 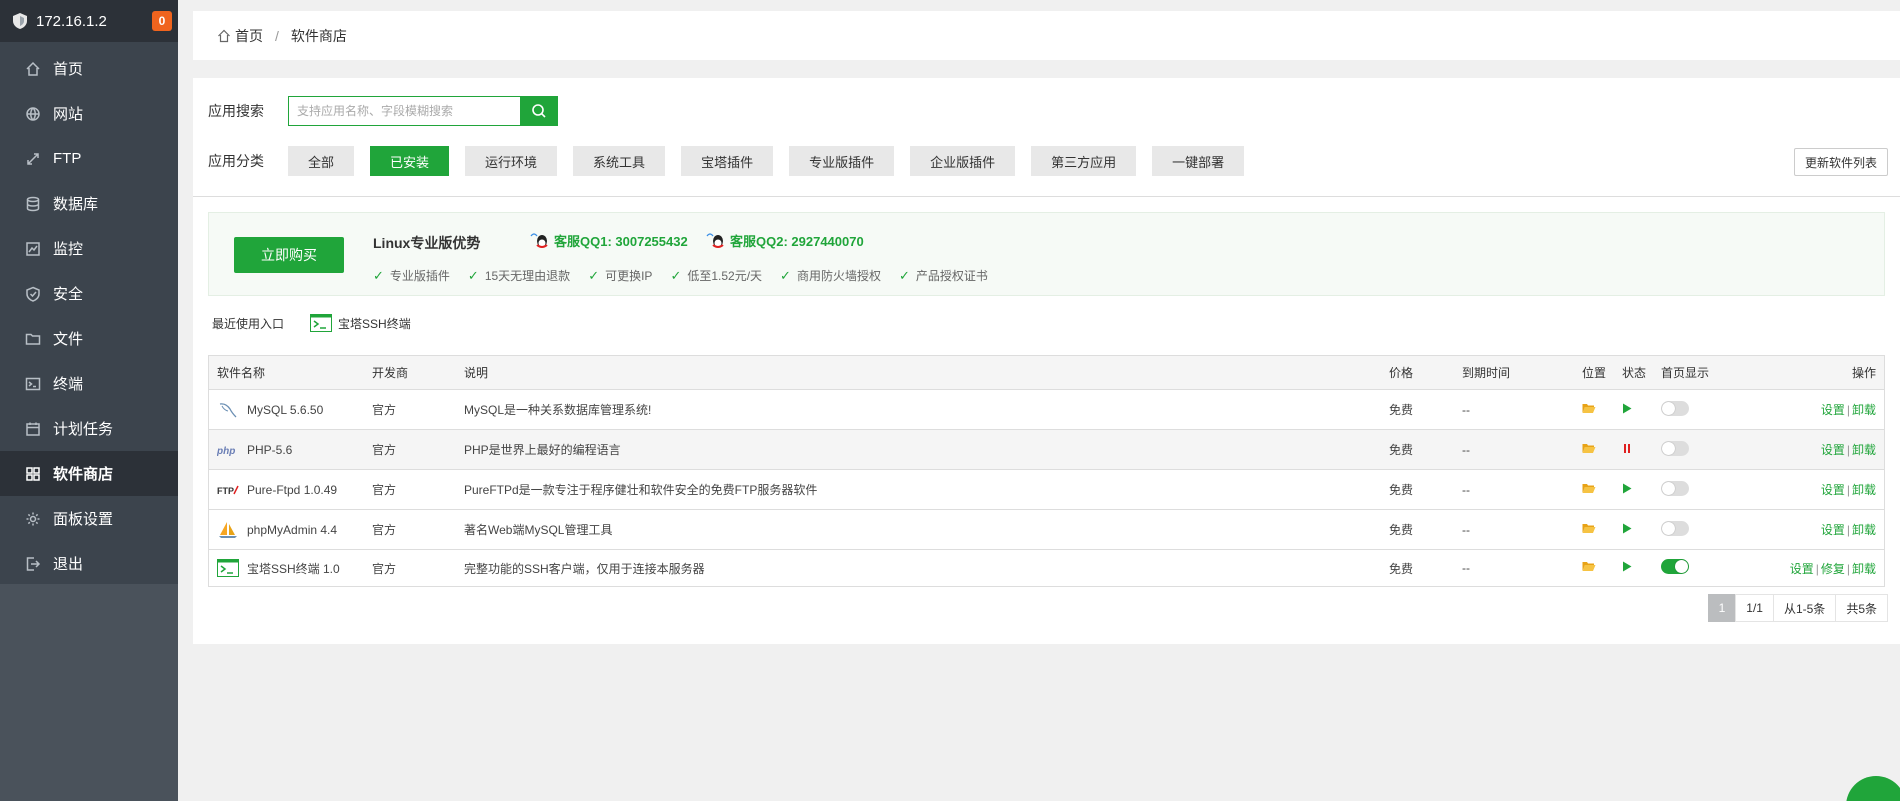 What do you see at coordinates (89, 113) in the screenshot?
I see `sidebar-item-website: 网站` at bounding box center [89, 113].